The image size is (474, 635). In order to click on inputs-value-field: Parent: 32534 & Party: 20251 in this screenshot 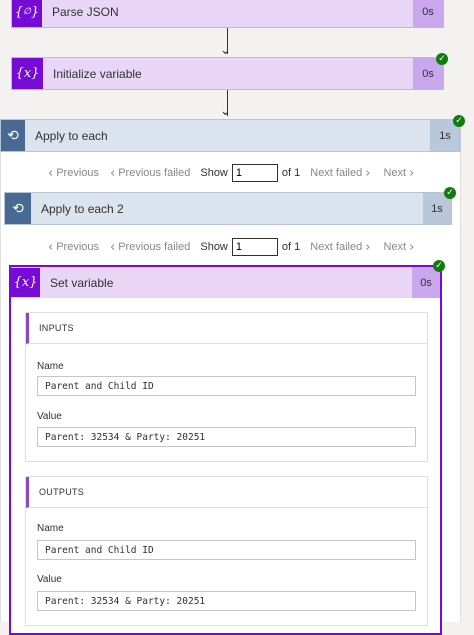, I will do `click(226, 437)`.